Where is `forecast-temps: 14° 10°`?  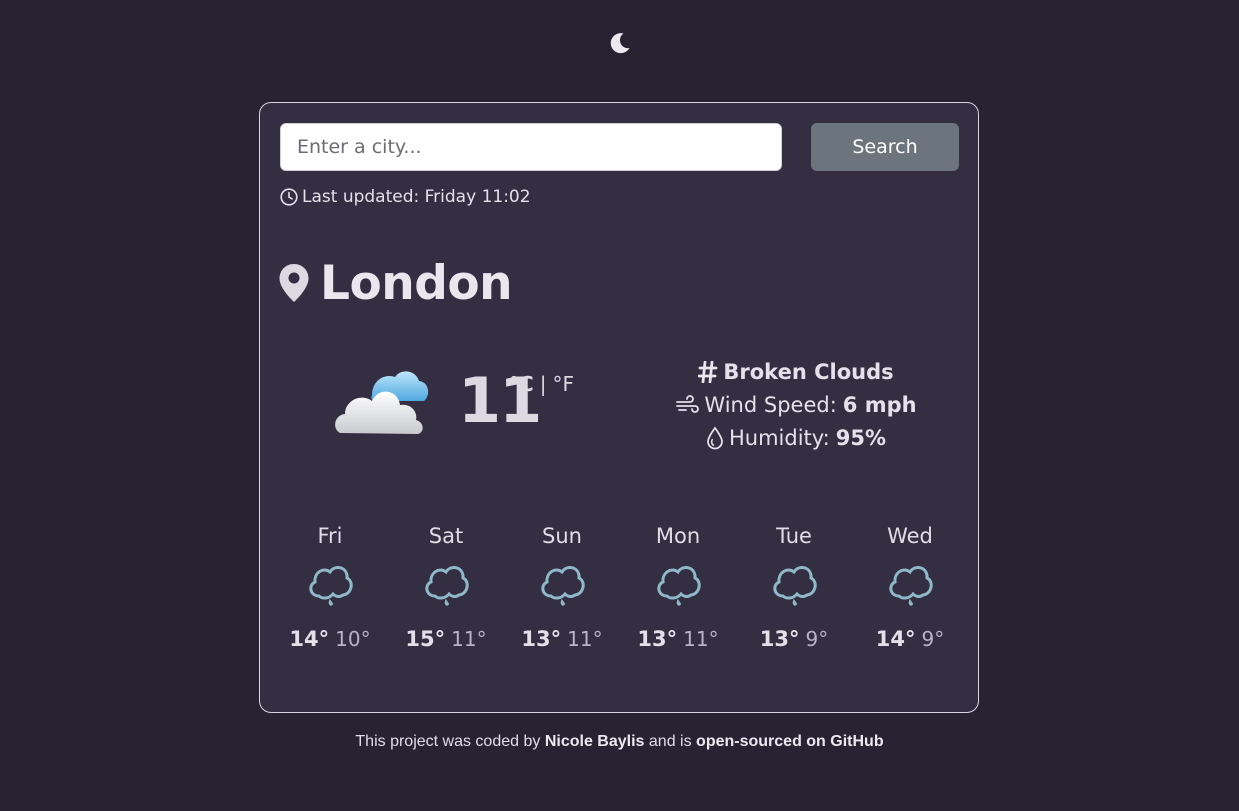
forecast-temps: 14° 10° is located at coordinates (330, 639).